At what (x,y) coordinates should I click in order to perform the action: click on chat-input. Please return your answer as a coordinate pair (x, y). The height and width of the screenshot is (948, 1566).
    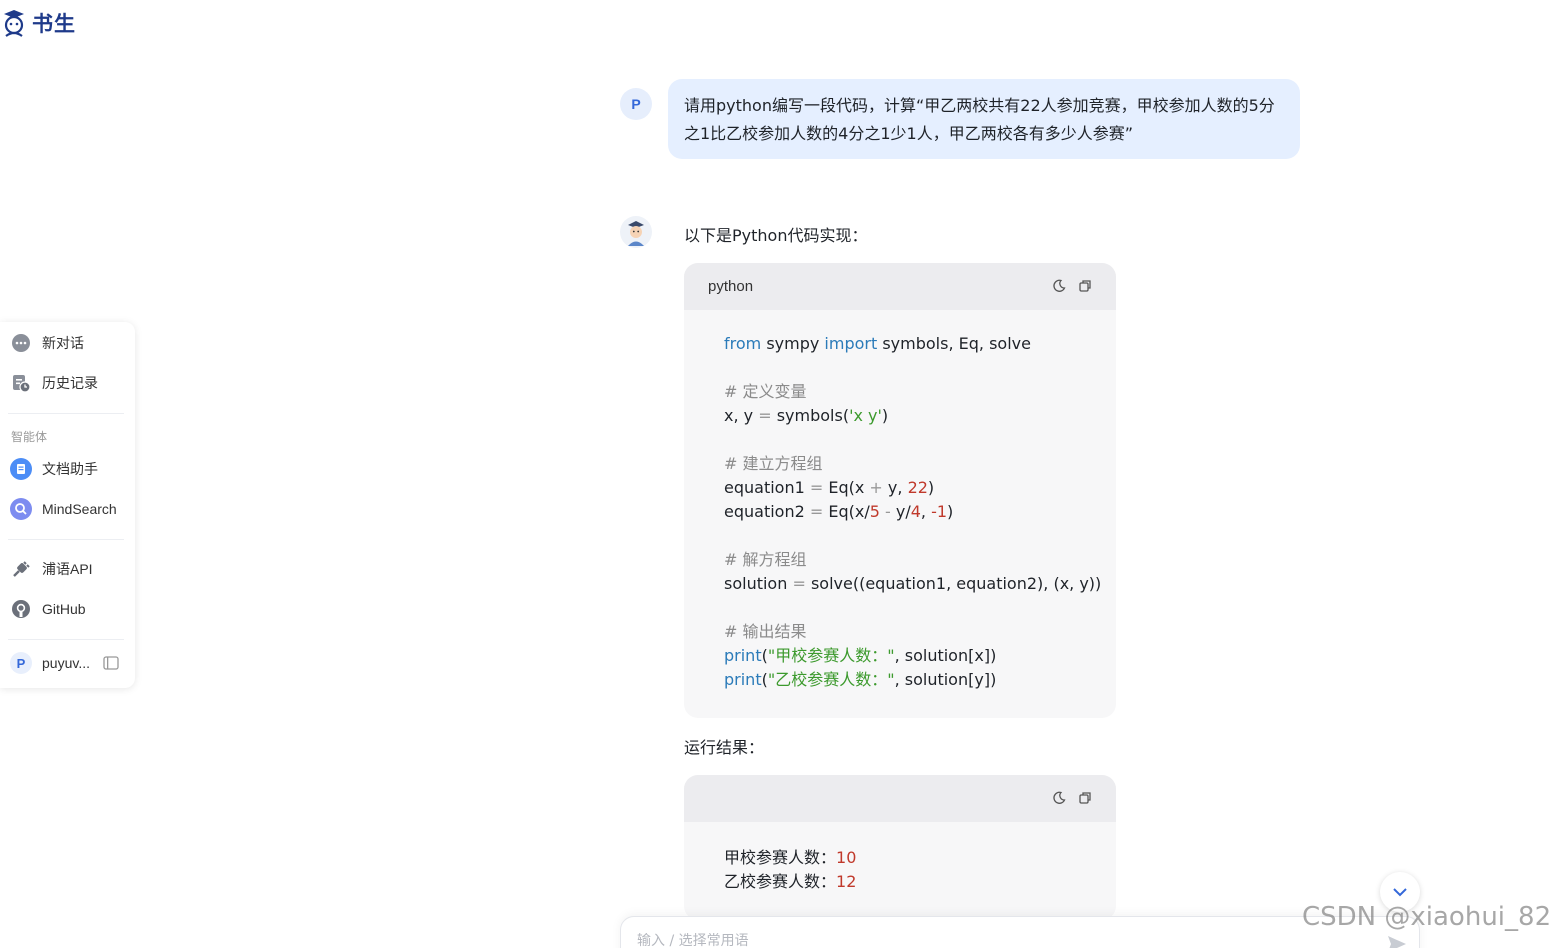
    Looking at the image, I should click on (987, 940).